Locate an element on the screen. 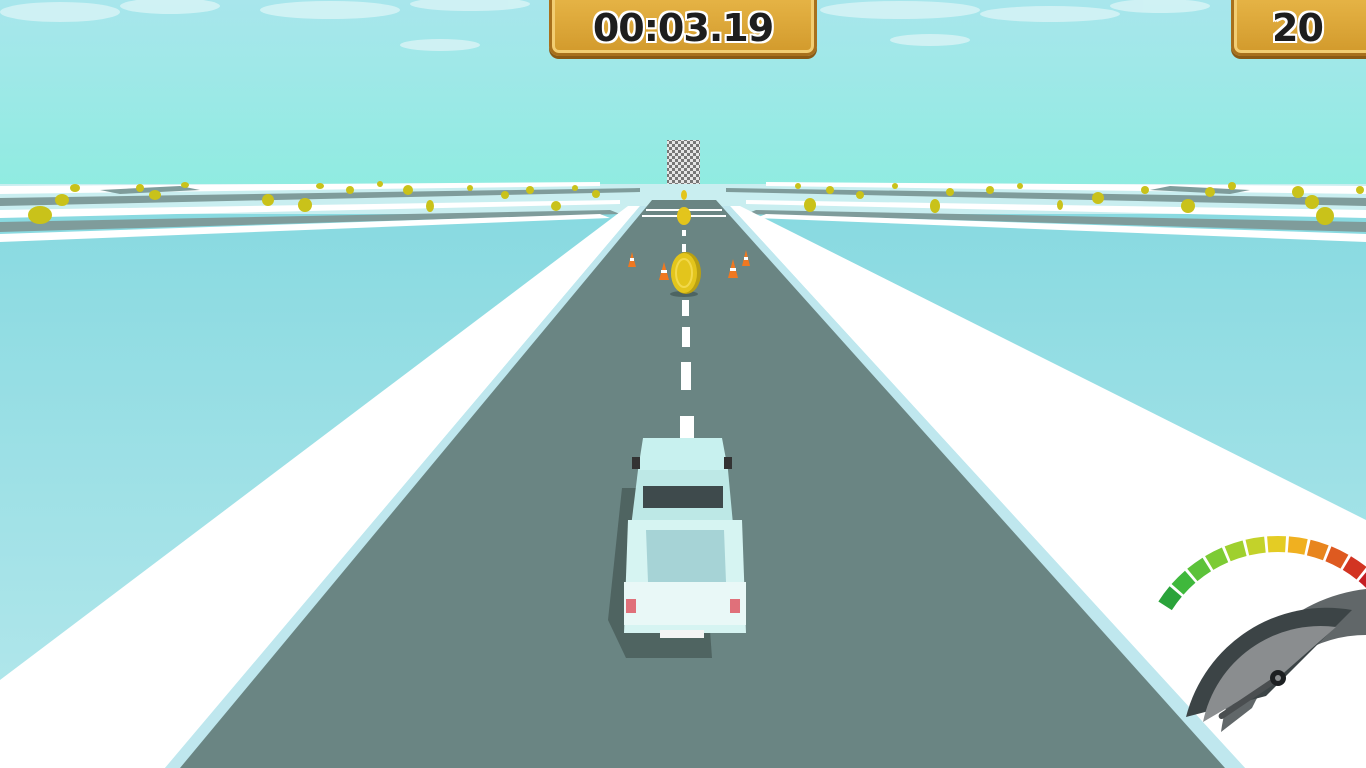 The image size is (1366, 768). race-timer: 00:03.19 is located at coordinates (683, 28).